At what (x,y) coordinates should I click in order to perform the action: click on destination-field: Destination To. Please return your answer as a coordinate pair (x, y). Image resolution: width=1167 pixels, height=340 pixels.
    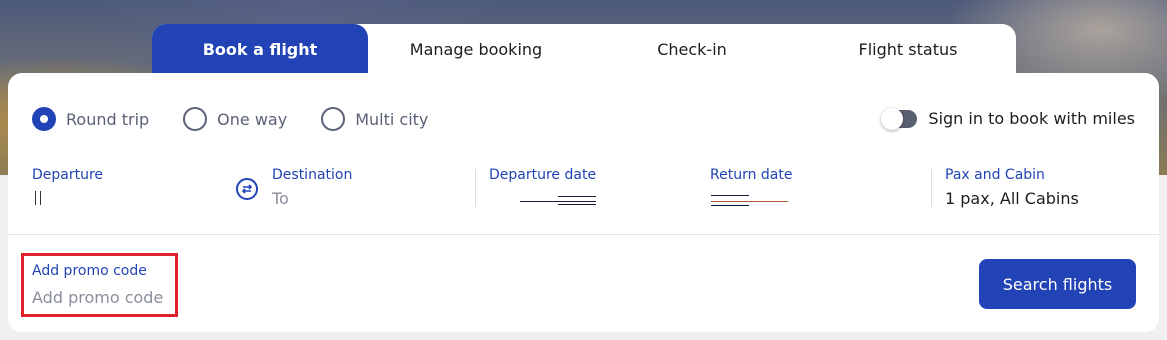
    Looking at the image, I should click on (312, 187).